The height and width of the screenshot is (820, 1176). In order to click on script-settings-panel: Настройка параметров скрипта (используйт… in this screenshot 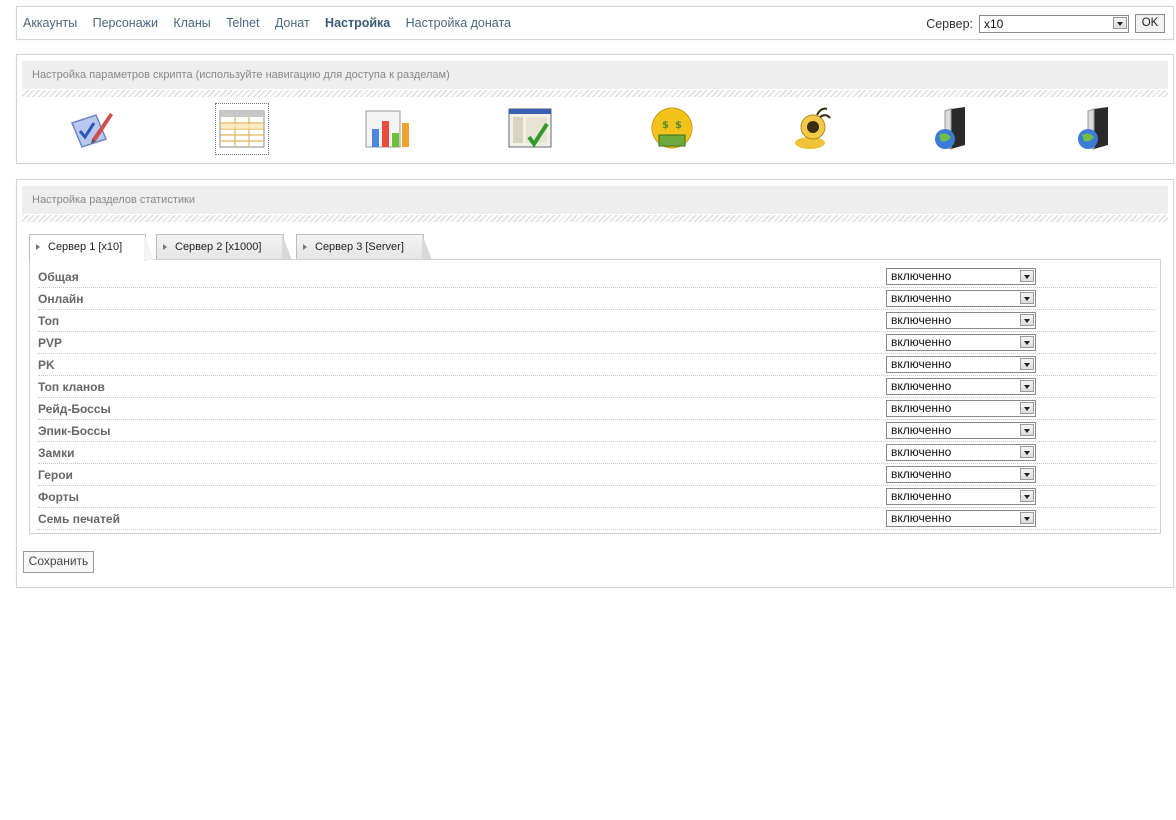, I will do `click(595, 109)`.